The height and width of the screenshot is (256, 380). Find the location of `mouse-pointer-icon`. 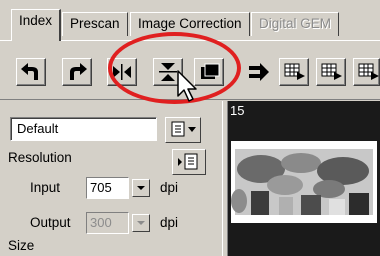

mouse-pointer-icon is located at coordinates (189, 88).